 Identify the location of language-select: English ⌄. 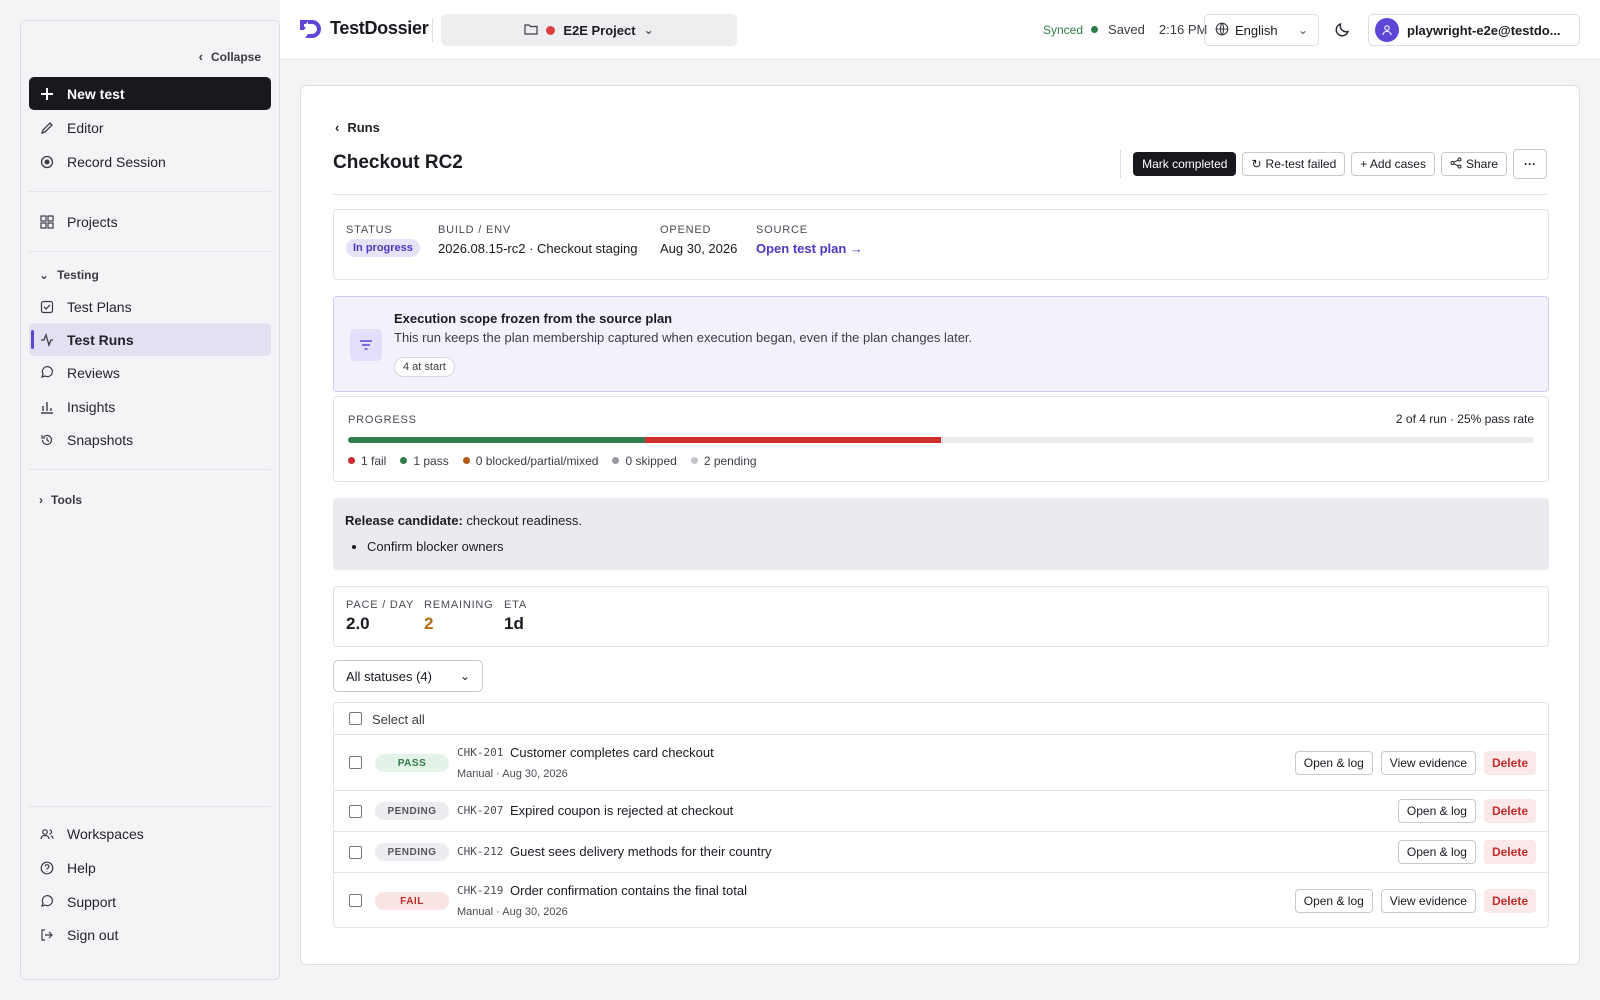
(1261, 30).